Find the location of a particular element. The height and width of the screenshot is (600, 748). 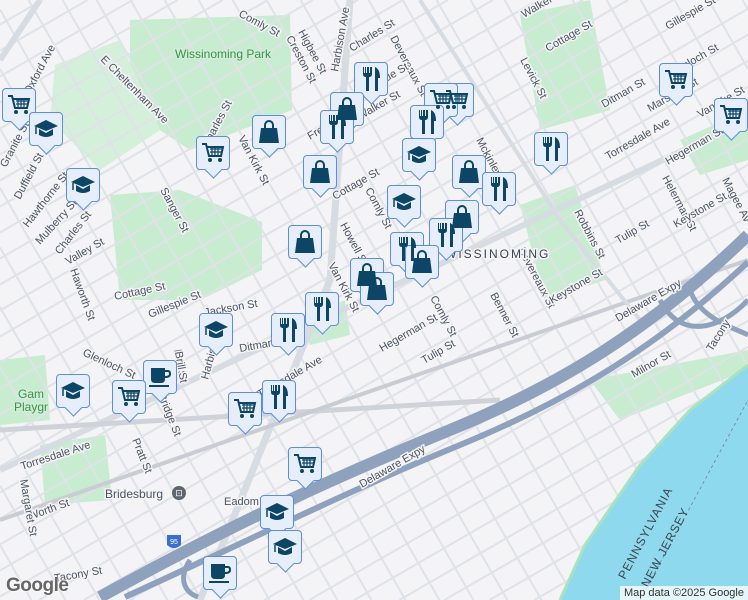

highway-shield: 95 is located at coordinates (174, 541).